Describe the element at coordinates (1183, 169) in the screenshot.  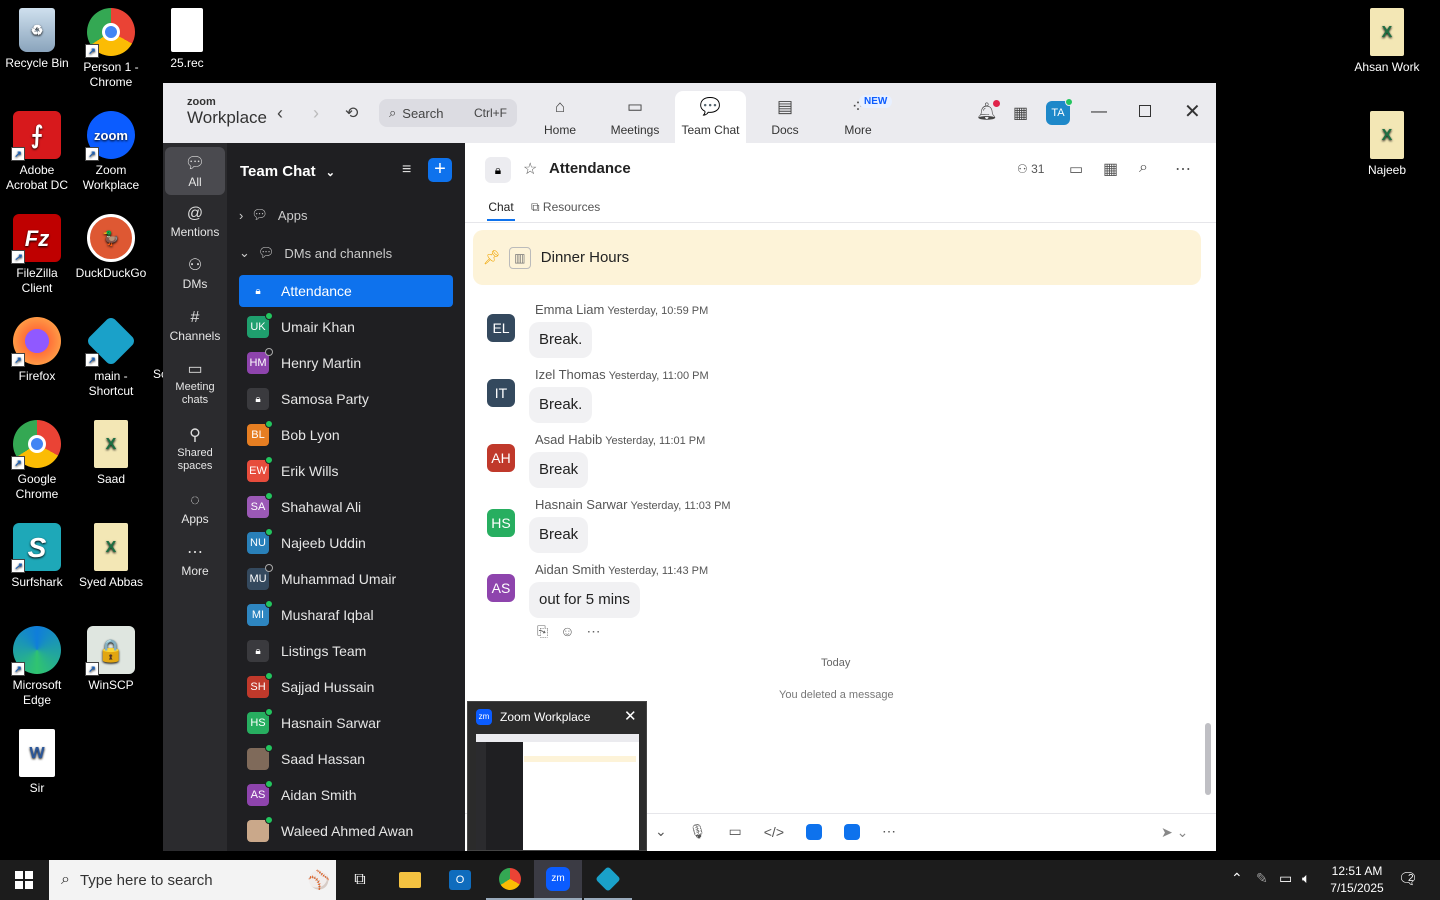
I see `more-options-icon: ⋯` at that location.